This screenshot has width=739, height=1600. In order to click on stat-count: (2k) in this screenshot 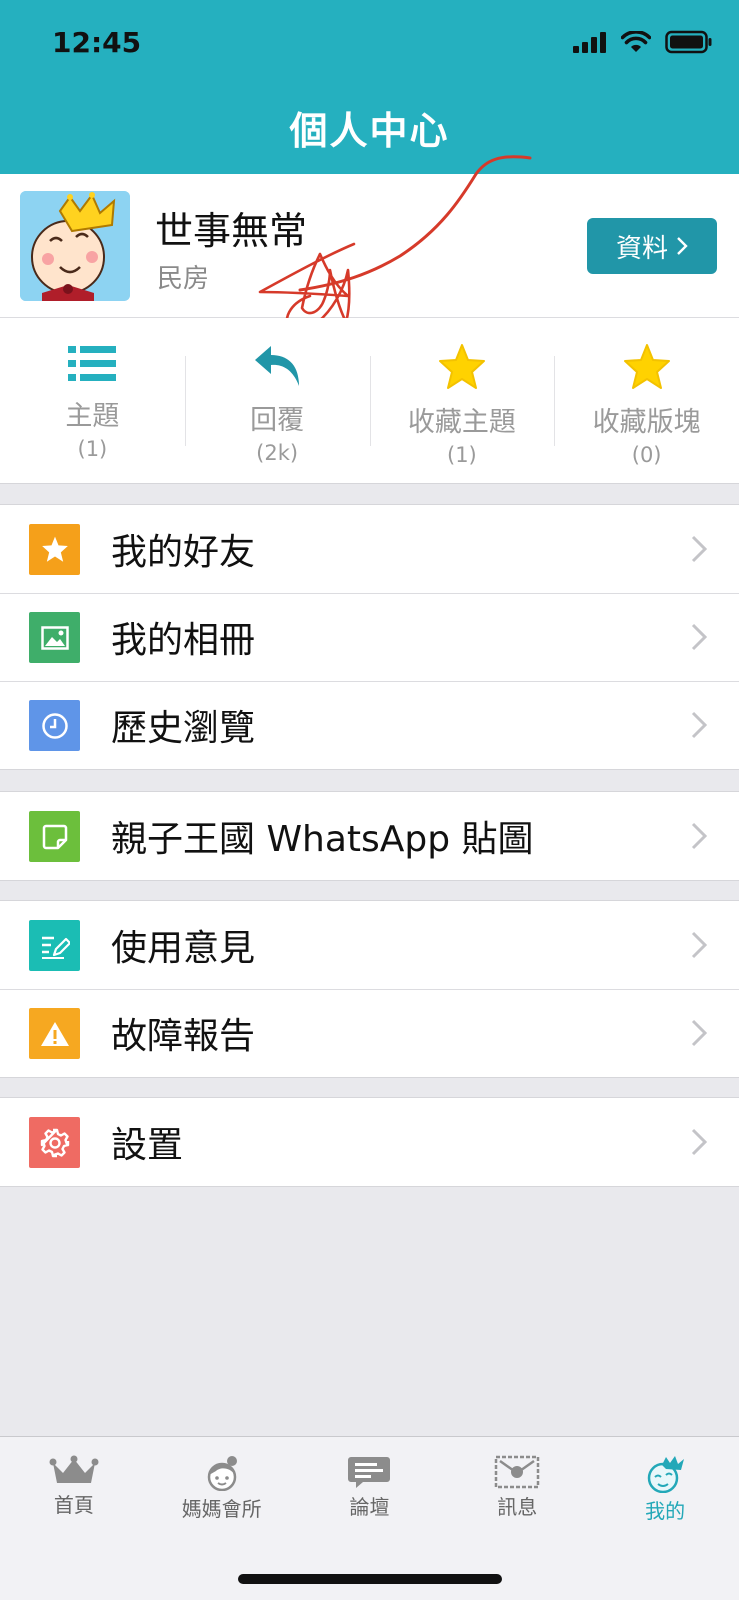, I will do `click(277, 453)`.